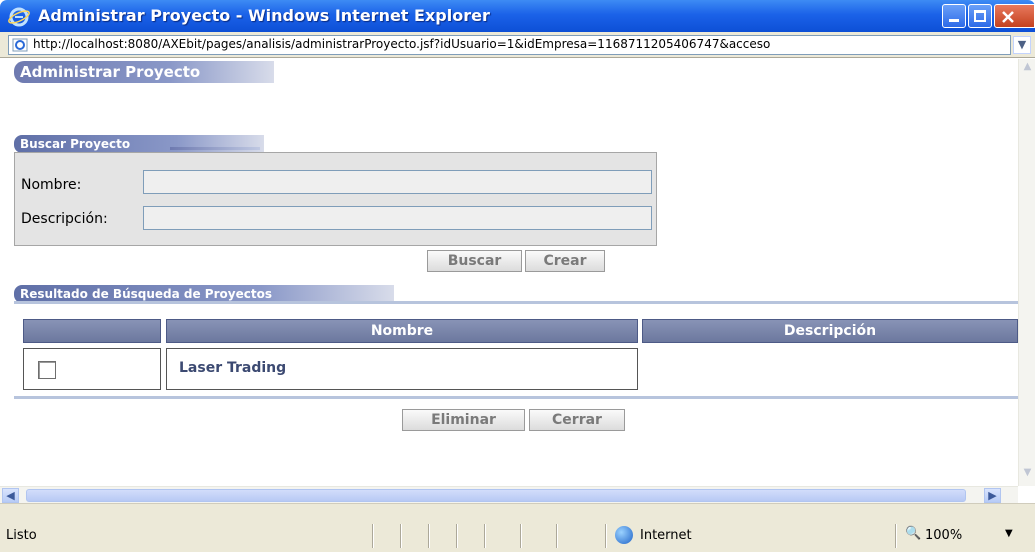 The height and width of the screenshot is (552, 1035). I want to click on vertical-scrollbar: ▲ ▼, so click(1026, 272).